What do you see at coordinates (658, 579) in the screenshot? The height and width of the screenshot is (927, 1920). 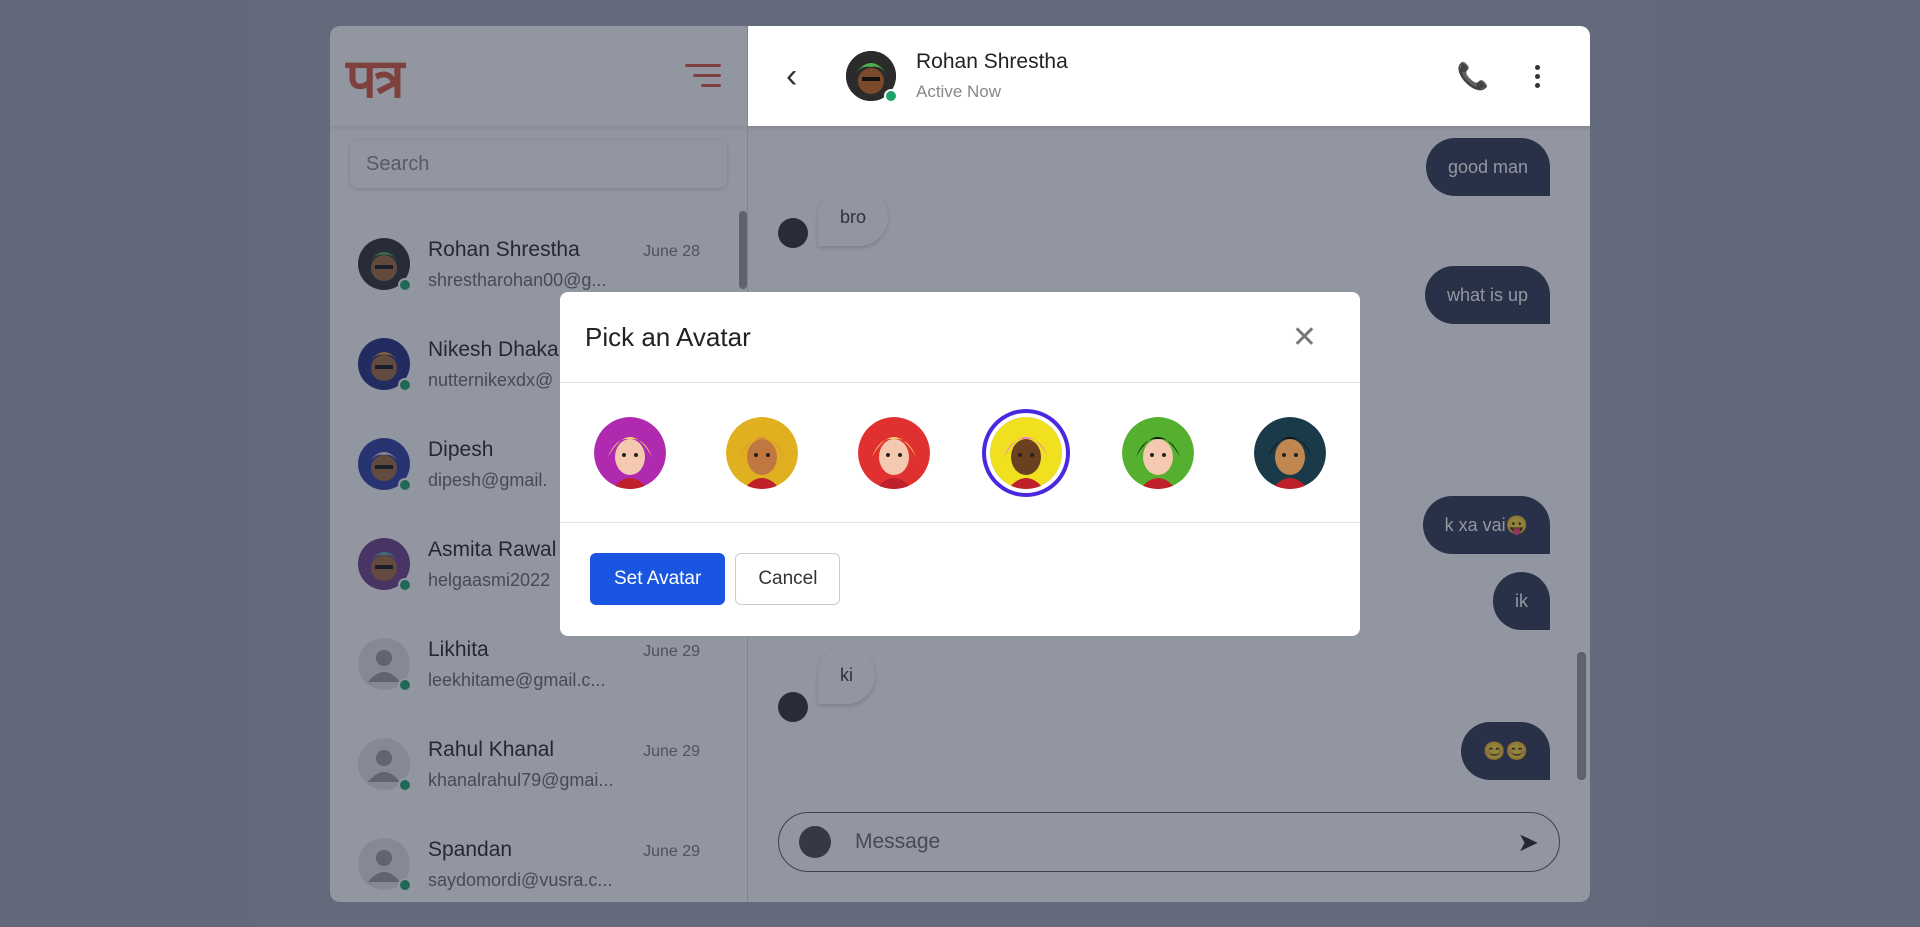 I see `set-avatar-button: Set Avatar` at bounding box center [658, 579].